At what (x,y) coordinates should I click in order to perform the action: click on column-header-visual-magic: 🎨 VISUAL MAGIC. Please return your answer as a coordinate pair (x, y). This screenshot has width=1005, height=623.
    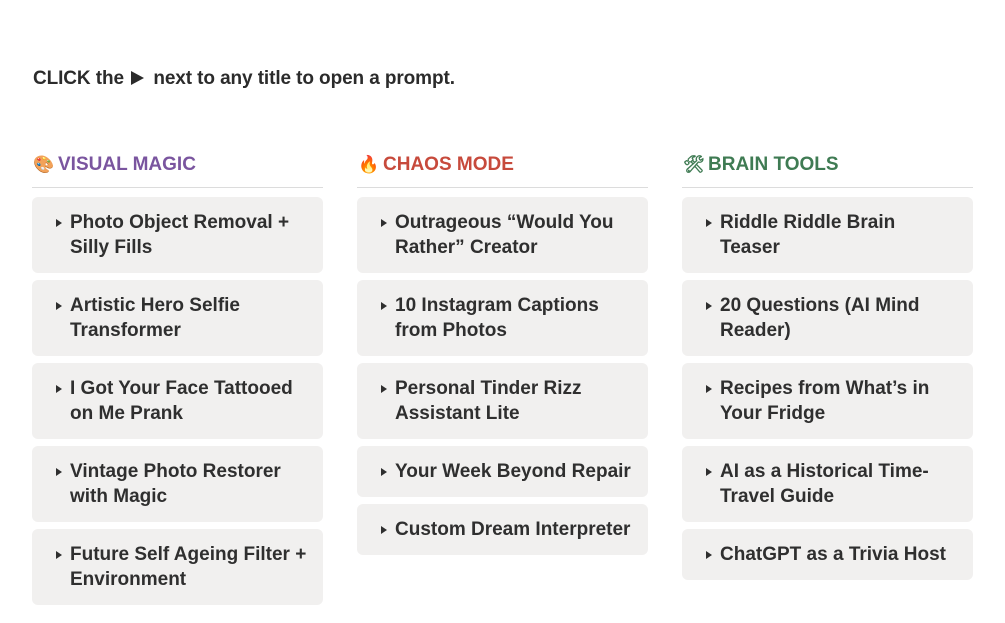
    Looking at the image, I should click on (177, 165).